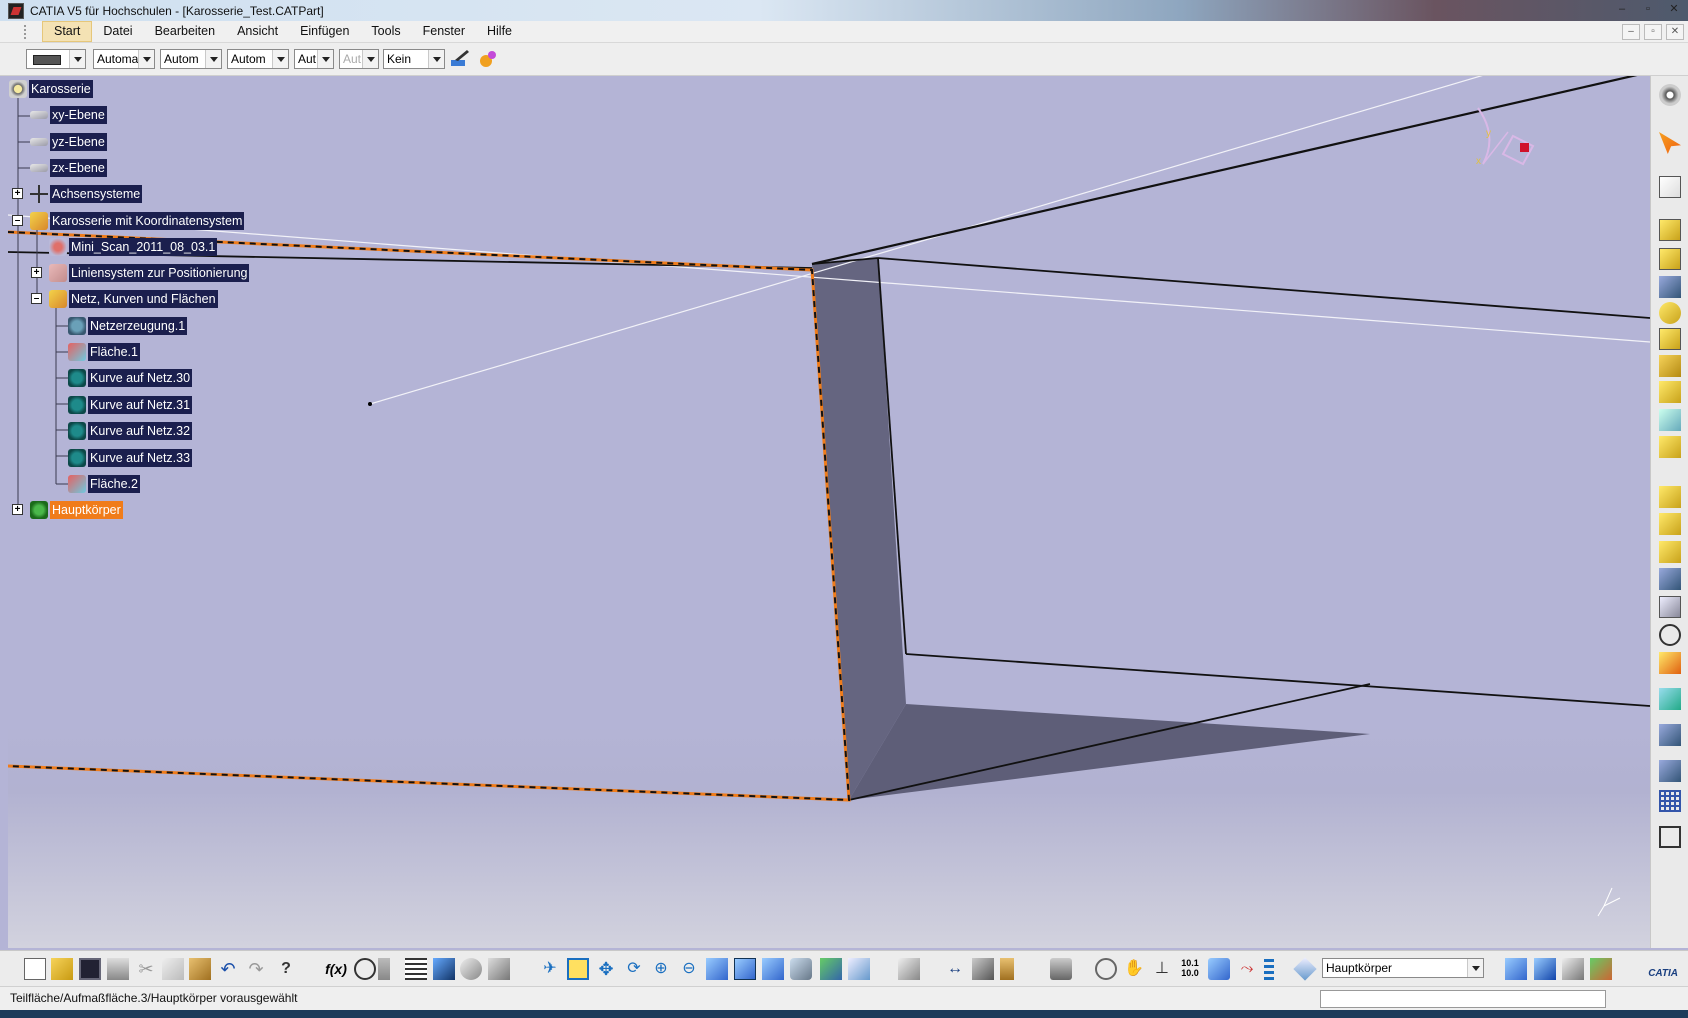 This screenshot has width=1688, height=1018. Describe the element at coordinates (859, 969) in the screenshot. I see `swap-visible-space-icon` at that location.